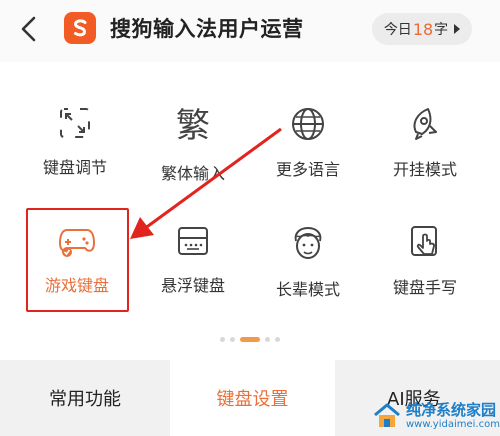 The width and height of the screenshot is (500, 436). I want to click on chevron-left-icon, so click(28, 29).